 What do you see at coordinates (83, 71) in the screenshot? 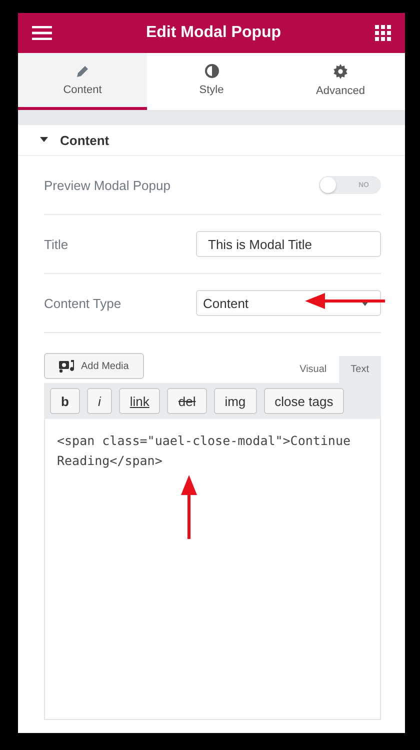
I see `pencil-icon` at bounding box center [83, 71].